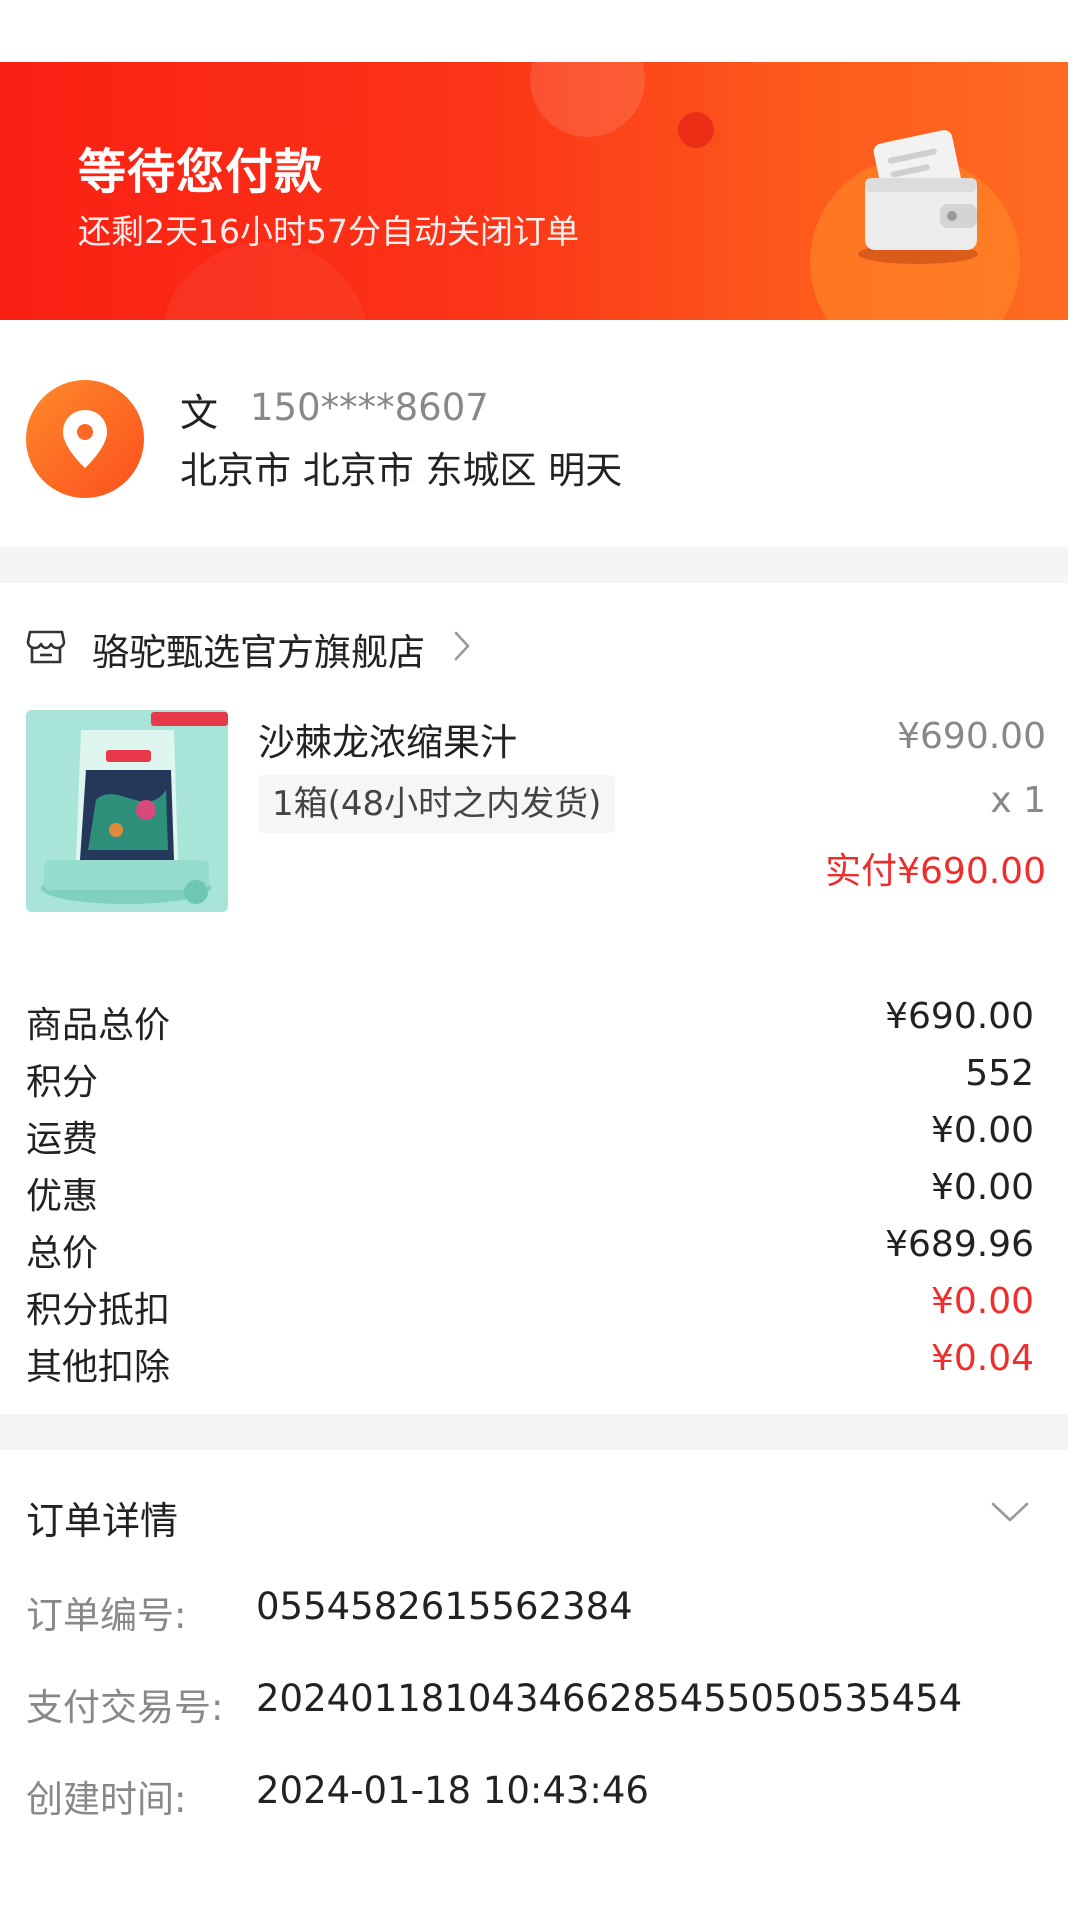  Describe the element at coordinates (609, 1698) in the screenshot. I see `detail-value: 202401181043466285455050535454` at that location.